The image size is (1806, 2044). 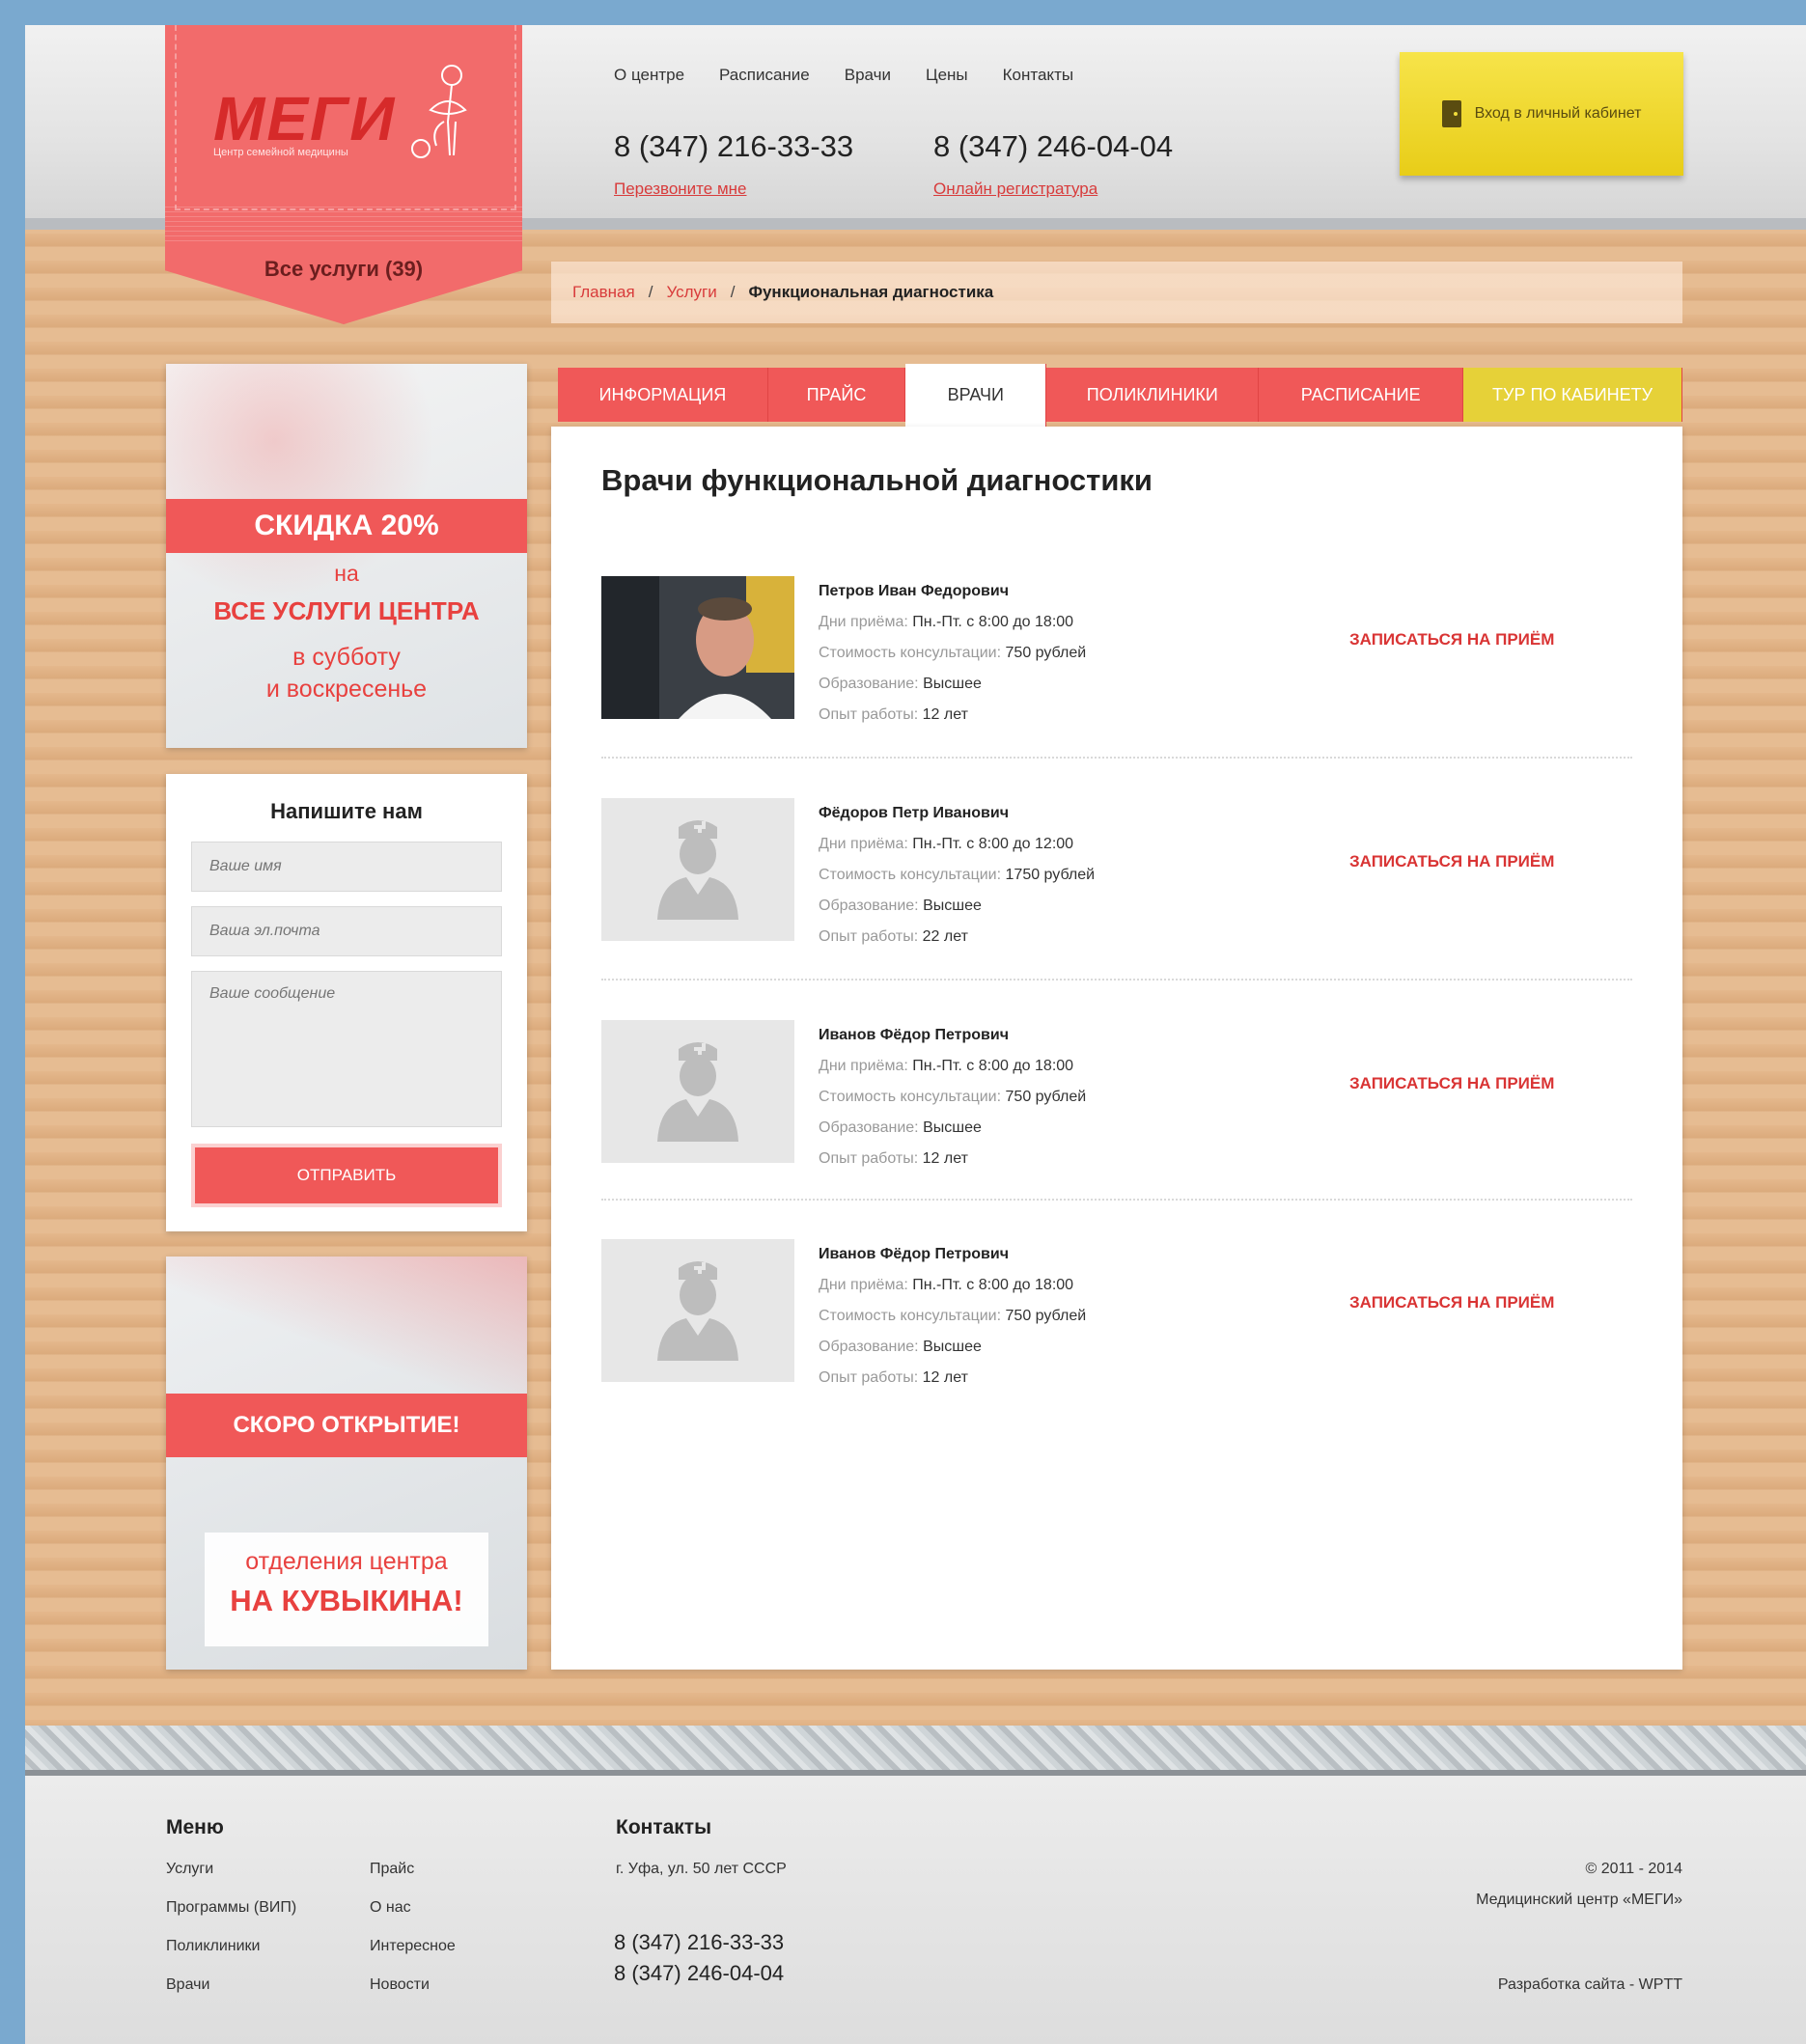 What do you see at coordinates (1590, 1985) in the screenshot?
I see `footer-developer-link: Разработка сайта - WPTT` at bounding box center [1590, 1985].